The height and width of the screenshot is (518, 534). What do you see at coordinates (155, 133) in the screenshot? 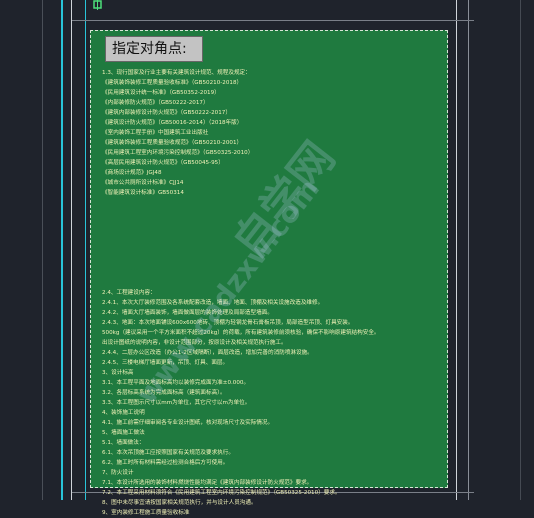
I see `note-line: 《室内装饰工程手册》中国建筑工业出版社` at bounding box center [155, 133].